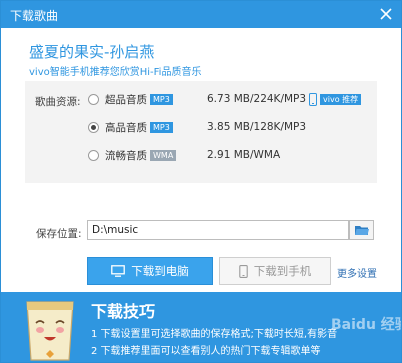 The height and width of the screenshot is (363, 402). I want to click on title-bar: 下载歌曲, so click(201, 14).